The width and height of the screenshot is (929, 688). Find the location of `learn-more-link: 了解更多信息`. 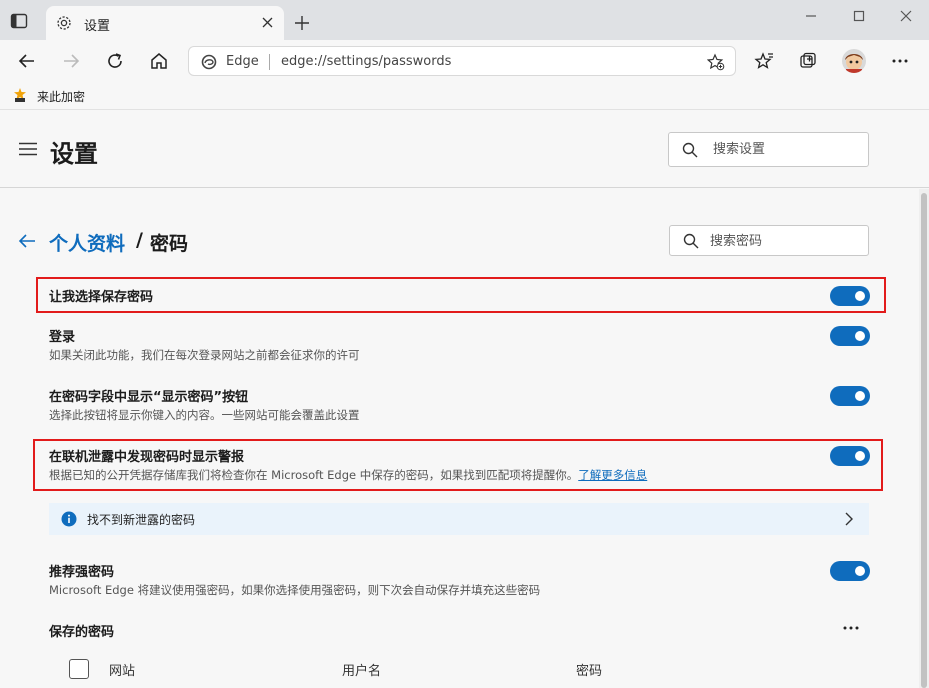

learn-more-link: 了解更多信息 is located at coordinates (612, 475).